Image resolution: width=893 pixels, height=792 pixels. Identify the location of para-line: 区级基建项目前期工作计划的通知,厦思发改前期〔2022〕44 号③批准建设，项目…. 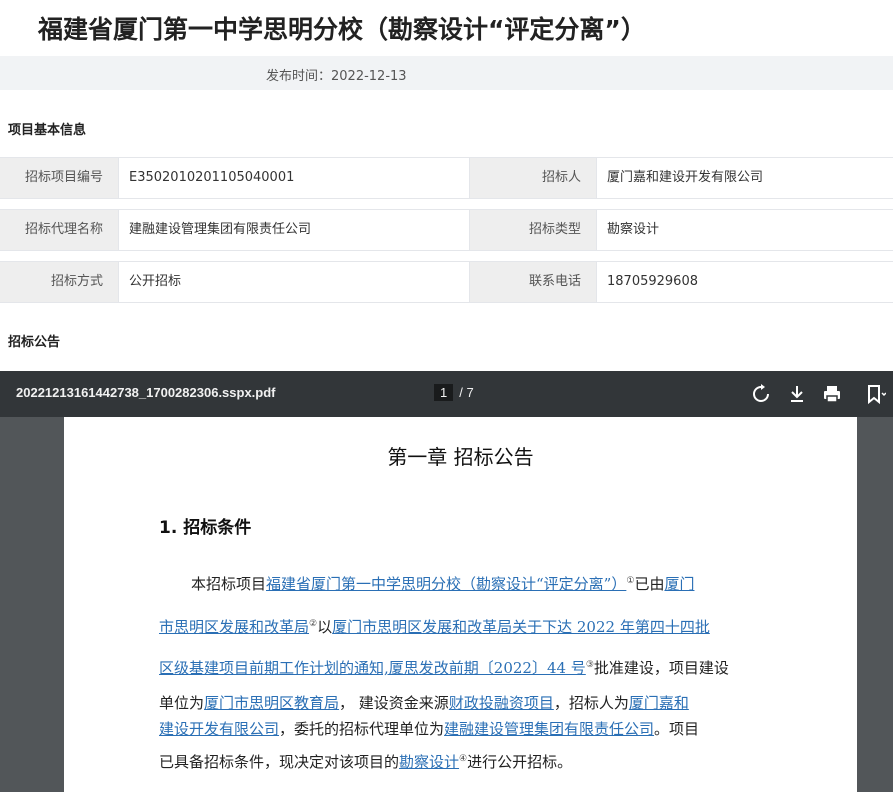
(444, 668).